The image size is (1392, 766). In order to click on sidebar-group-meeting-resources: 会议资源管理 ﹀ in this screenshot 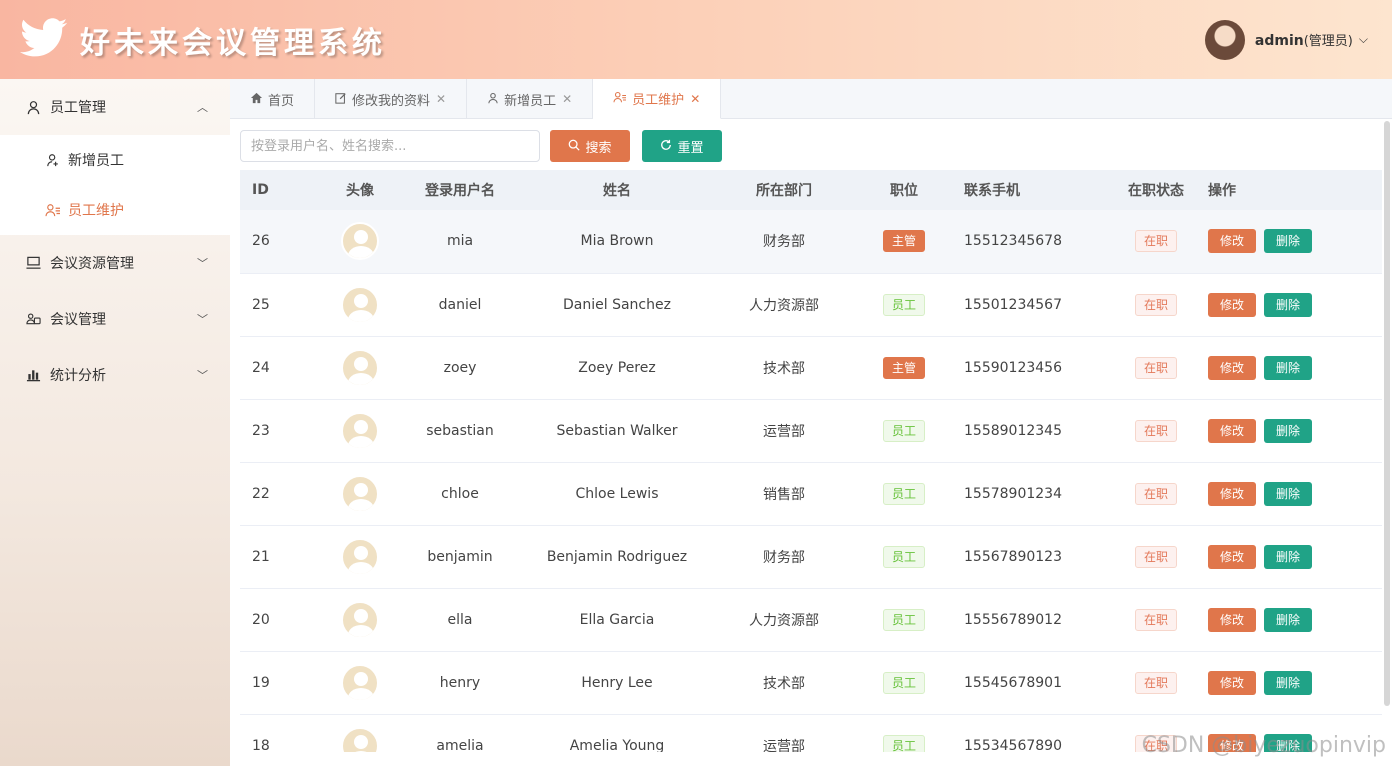, I will do `click(115, 263)`.